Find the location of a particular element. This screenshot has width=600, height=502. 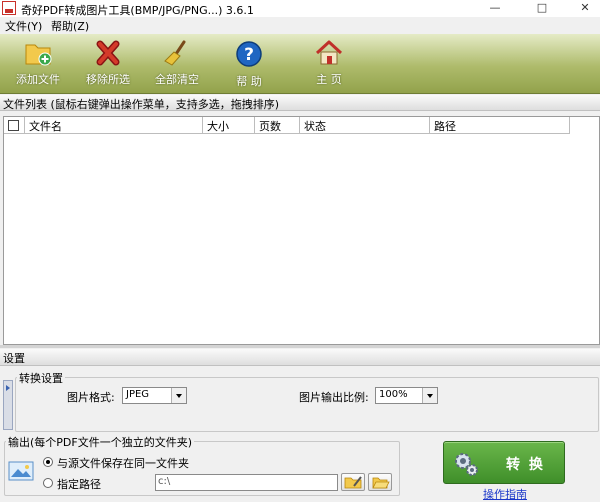

maximize-button: □ is located at coordinates (542, 8).